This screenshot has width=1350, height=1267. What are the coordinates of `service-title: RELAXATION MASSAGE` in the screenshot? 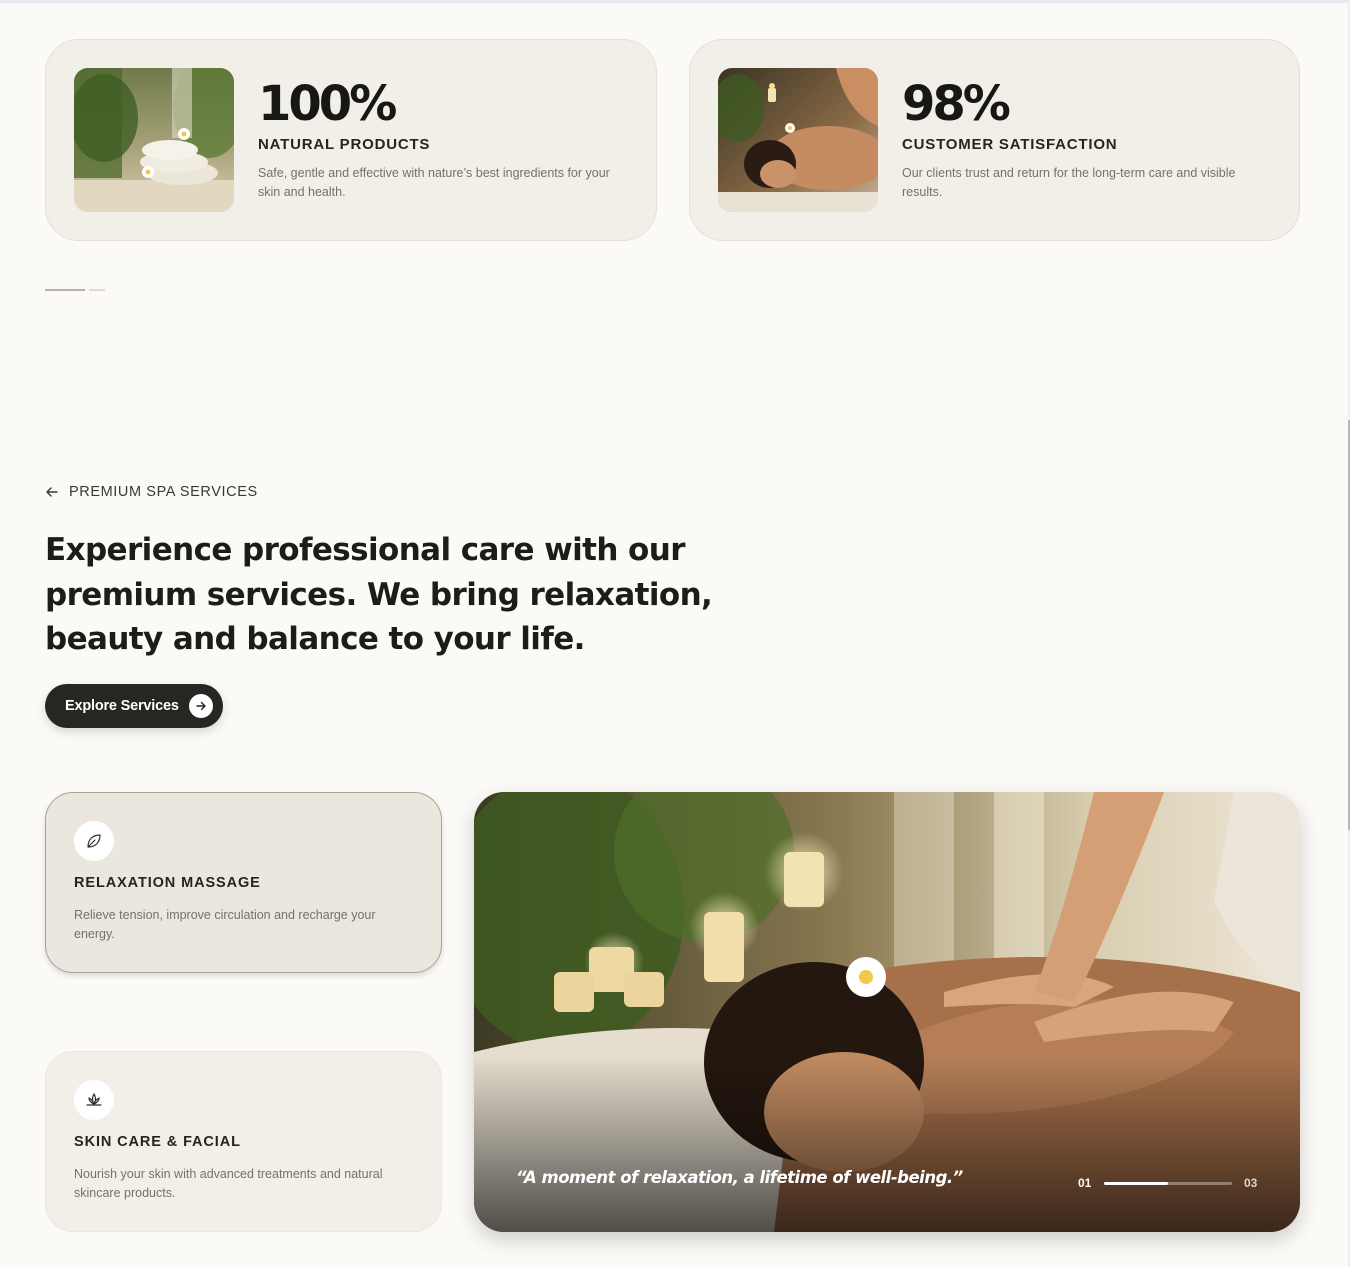 It's located at (167, 883).